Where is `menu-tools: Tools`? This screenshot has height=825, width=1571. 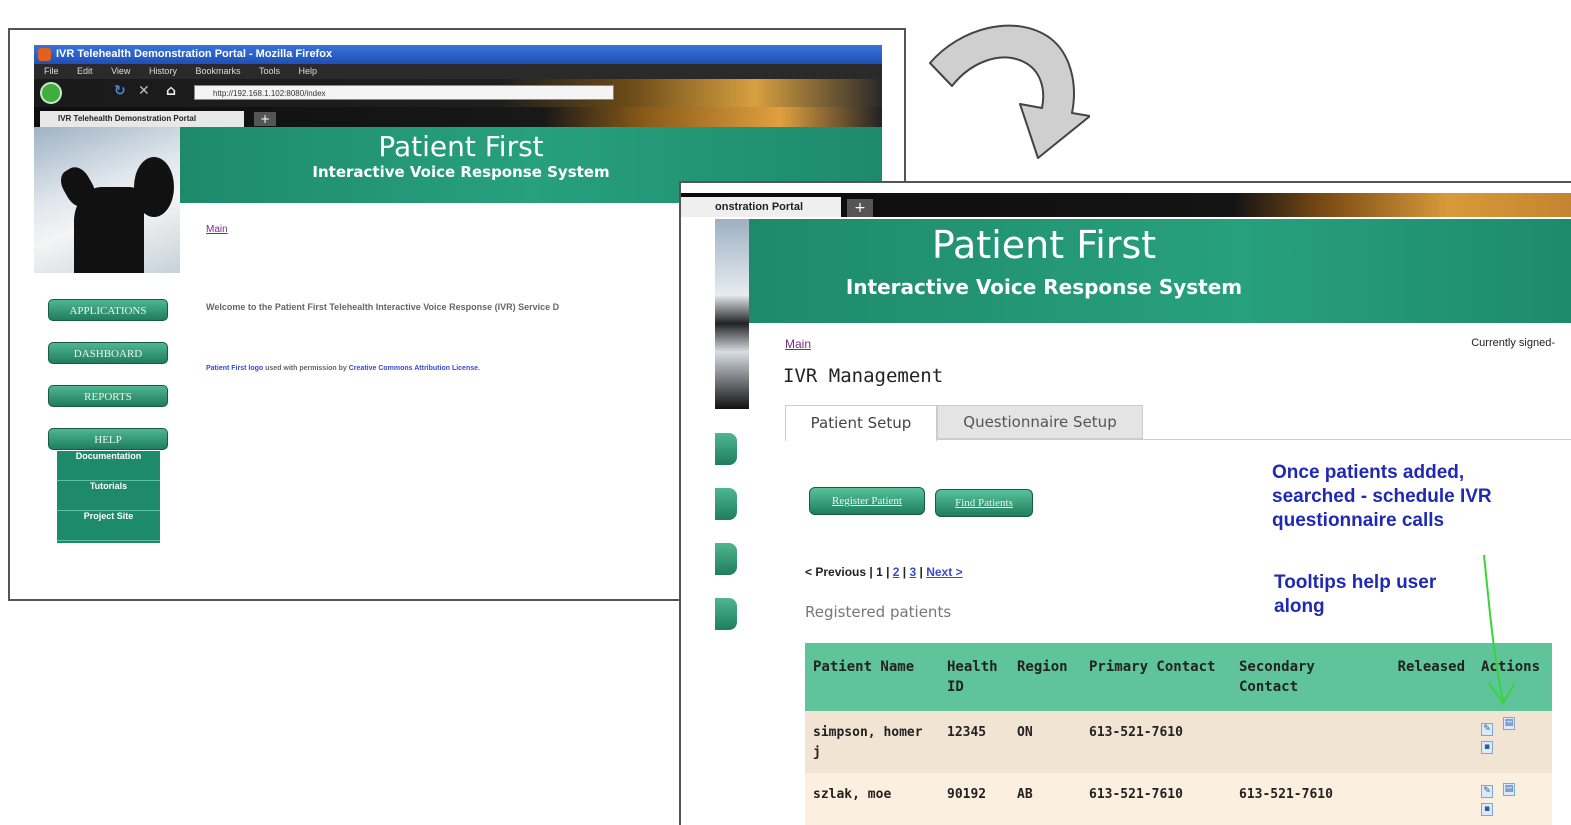 menu-tools: Tools is located at coordinates (269, 71).